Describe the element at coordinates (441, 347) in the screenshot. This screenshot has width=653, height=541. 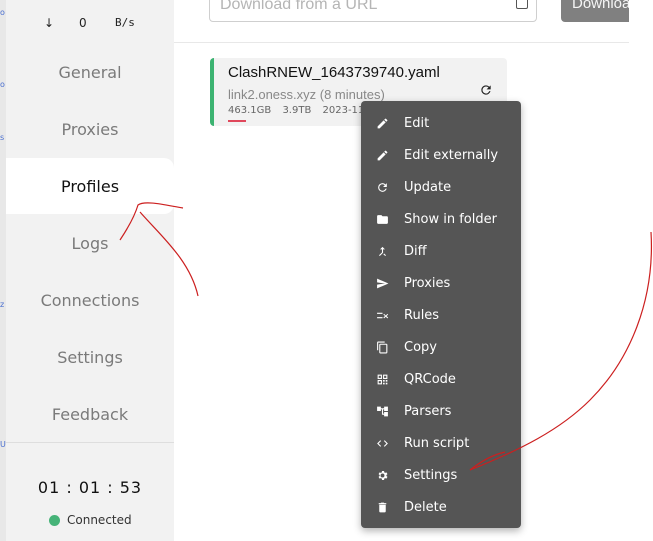
I see `menu-item-copy: Copy` at that location.